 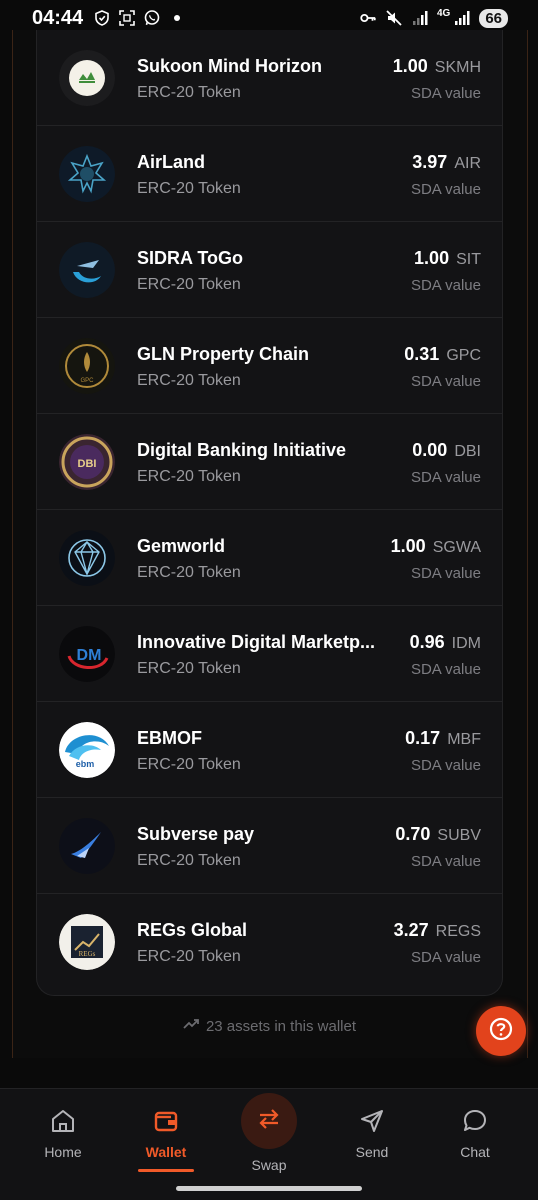 I want to click on question-icon, so click(x=501, y=1031).